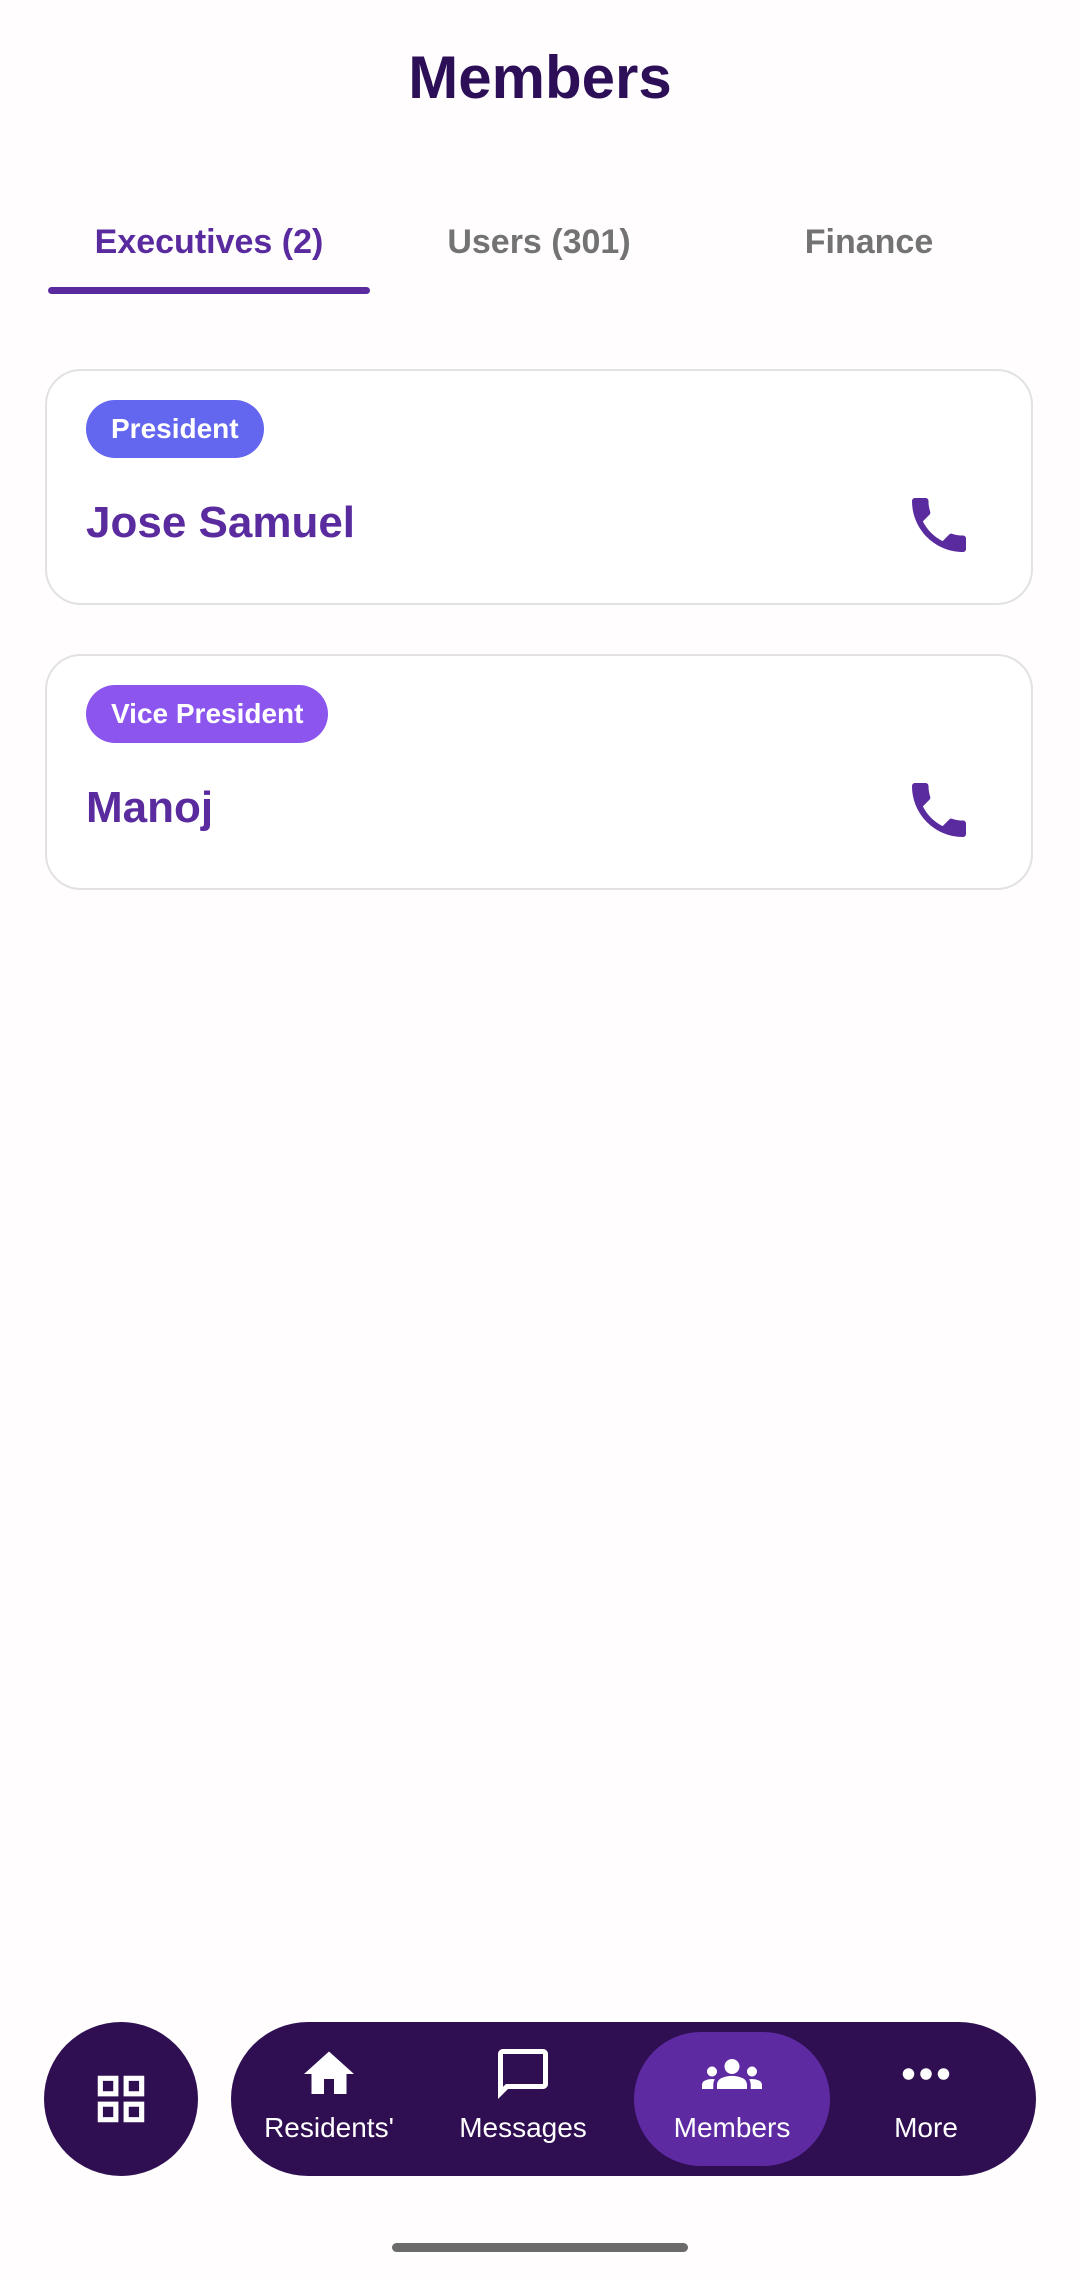 The height and width of the screenshot is (2280, 1080). Describe the element at coordinates (523, 2074) in the screenshot. I see `chat-bubble-icon` at that location.